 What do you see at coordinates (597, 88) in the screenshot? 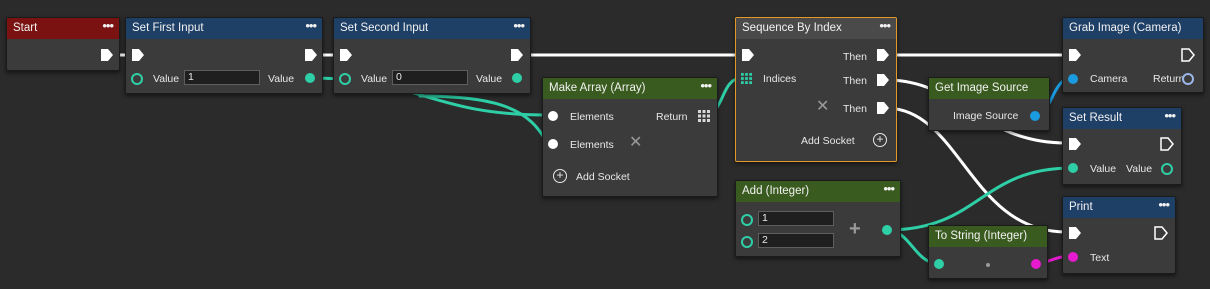
I see `node-title: Make Array (Array)` at bounding box center [597, 88].